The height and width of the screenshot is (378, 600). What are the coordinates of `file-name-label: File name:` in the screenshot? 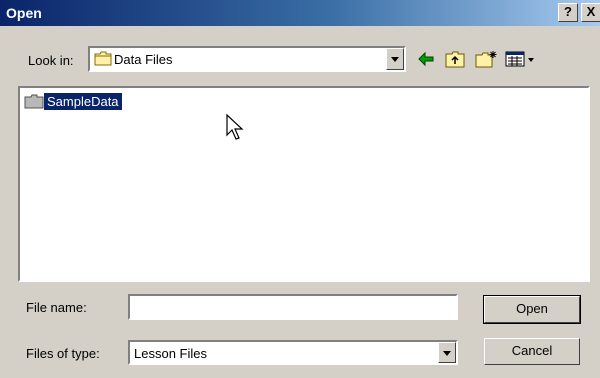 It's located at (56, 307).